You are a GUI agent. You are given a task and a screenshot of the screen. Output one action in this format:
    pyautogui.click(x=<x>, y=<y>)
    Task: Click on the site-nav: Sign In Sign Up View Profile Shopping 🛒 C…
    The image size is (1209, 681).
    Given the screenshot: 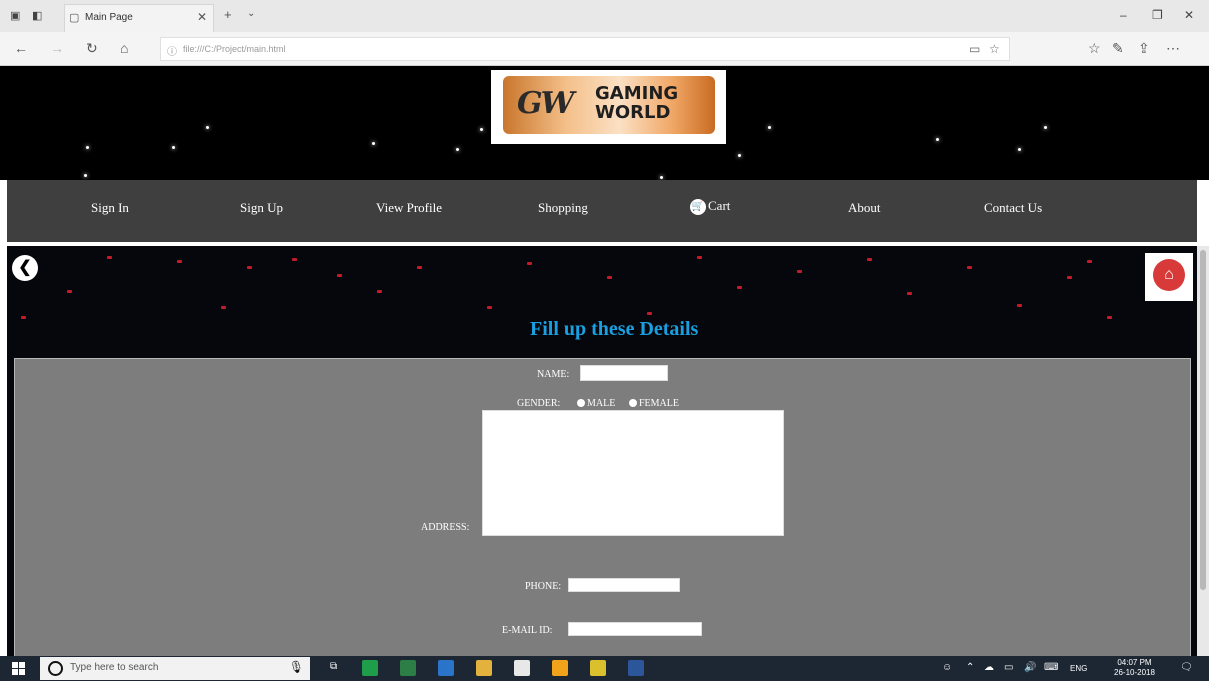 What is the action you would take?
    pyautogui.click(x=602, y=211)
    